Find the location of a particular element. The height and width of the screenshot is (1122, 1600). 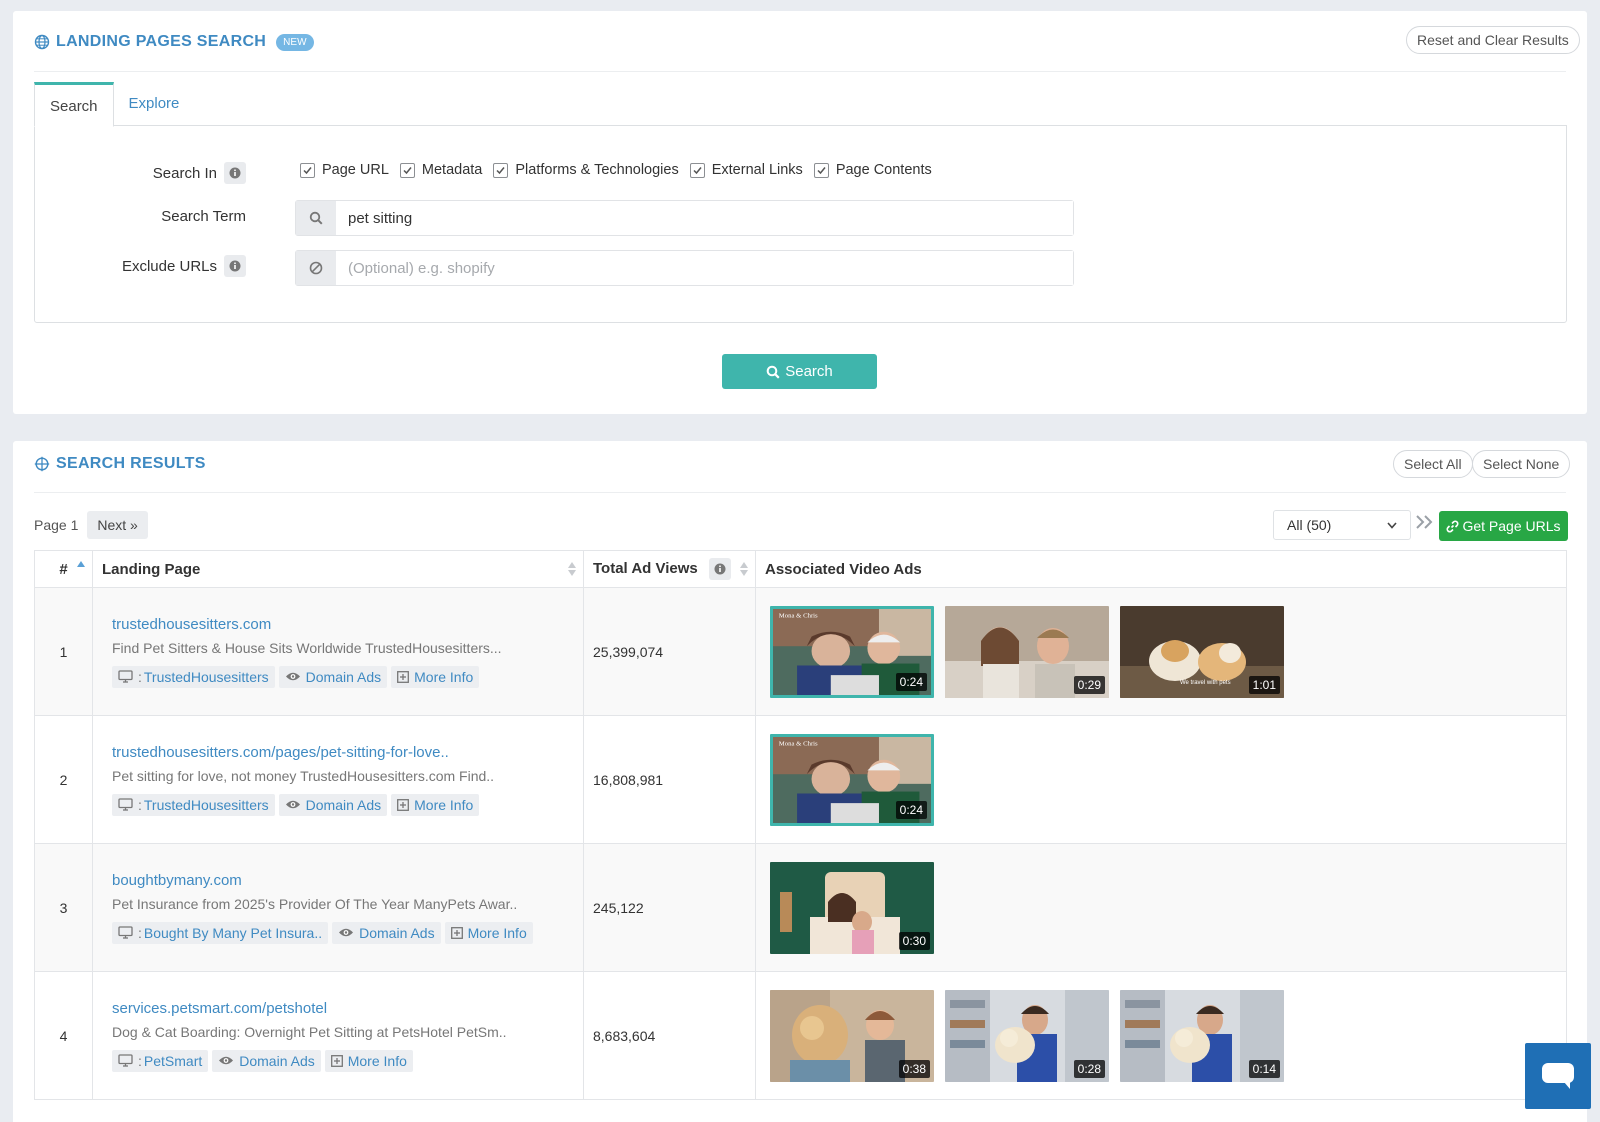

video-ads-list: 0:30 is located at coordinates (1163, 907).